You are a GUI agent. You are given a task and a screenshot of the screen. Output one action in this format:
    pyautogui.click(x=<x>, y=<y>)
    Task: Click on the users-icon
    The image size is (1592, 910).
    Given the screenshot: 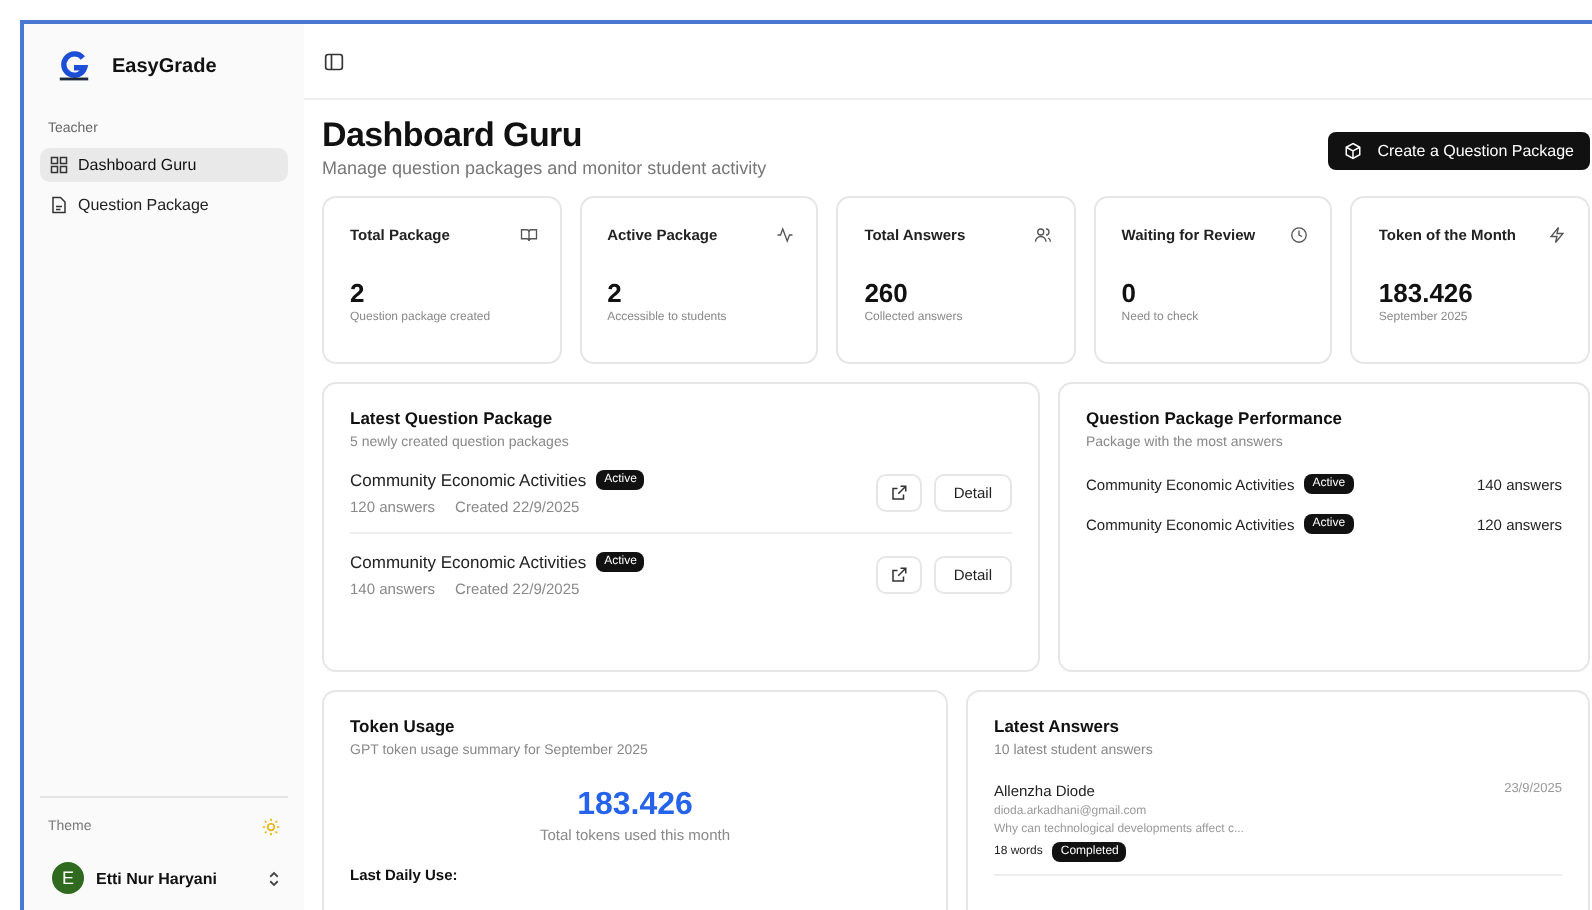 What is the action you would take?
    pyautogui.click(x=1042, y=235)
    